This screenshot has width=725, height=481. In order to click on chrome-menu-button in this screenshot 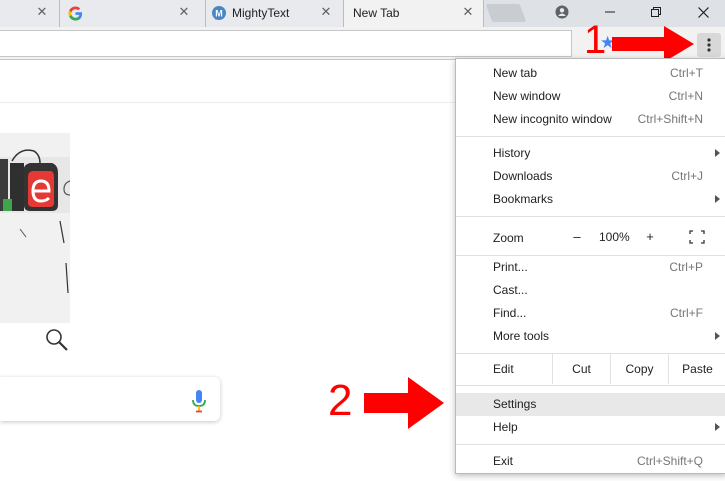, I will do `click(709, 45)`.